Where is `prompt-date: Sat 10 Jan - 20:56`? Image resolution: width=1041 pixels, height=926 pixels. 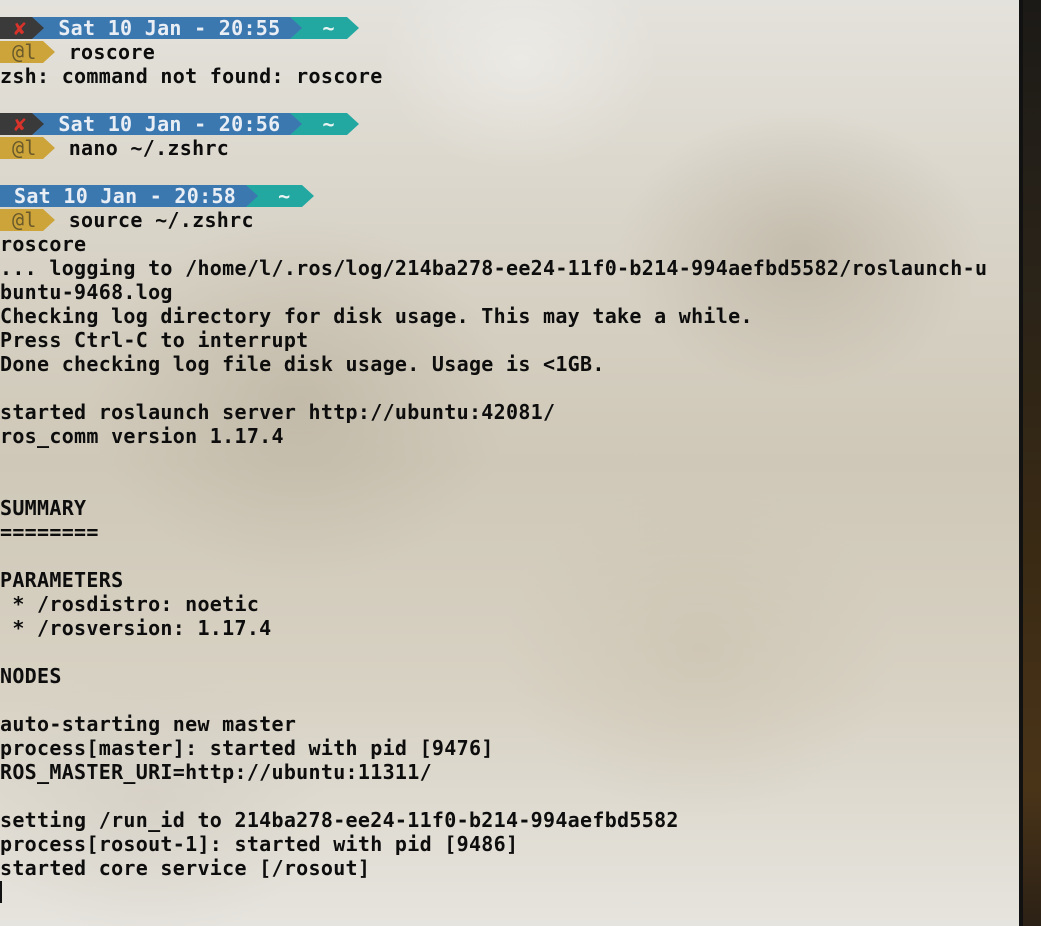 prompt-date: Sat 10 Jan - 20:56 is located at coordinates (167, 124).